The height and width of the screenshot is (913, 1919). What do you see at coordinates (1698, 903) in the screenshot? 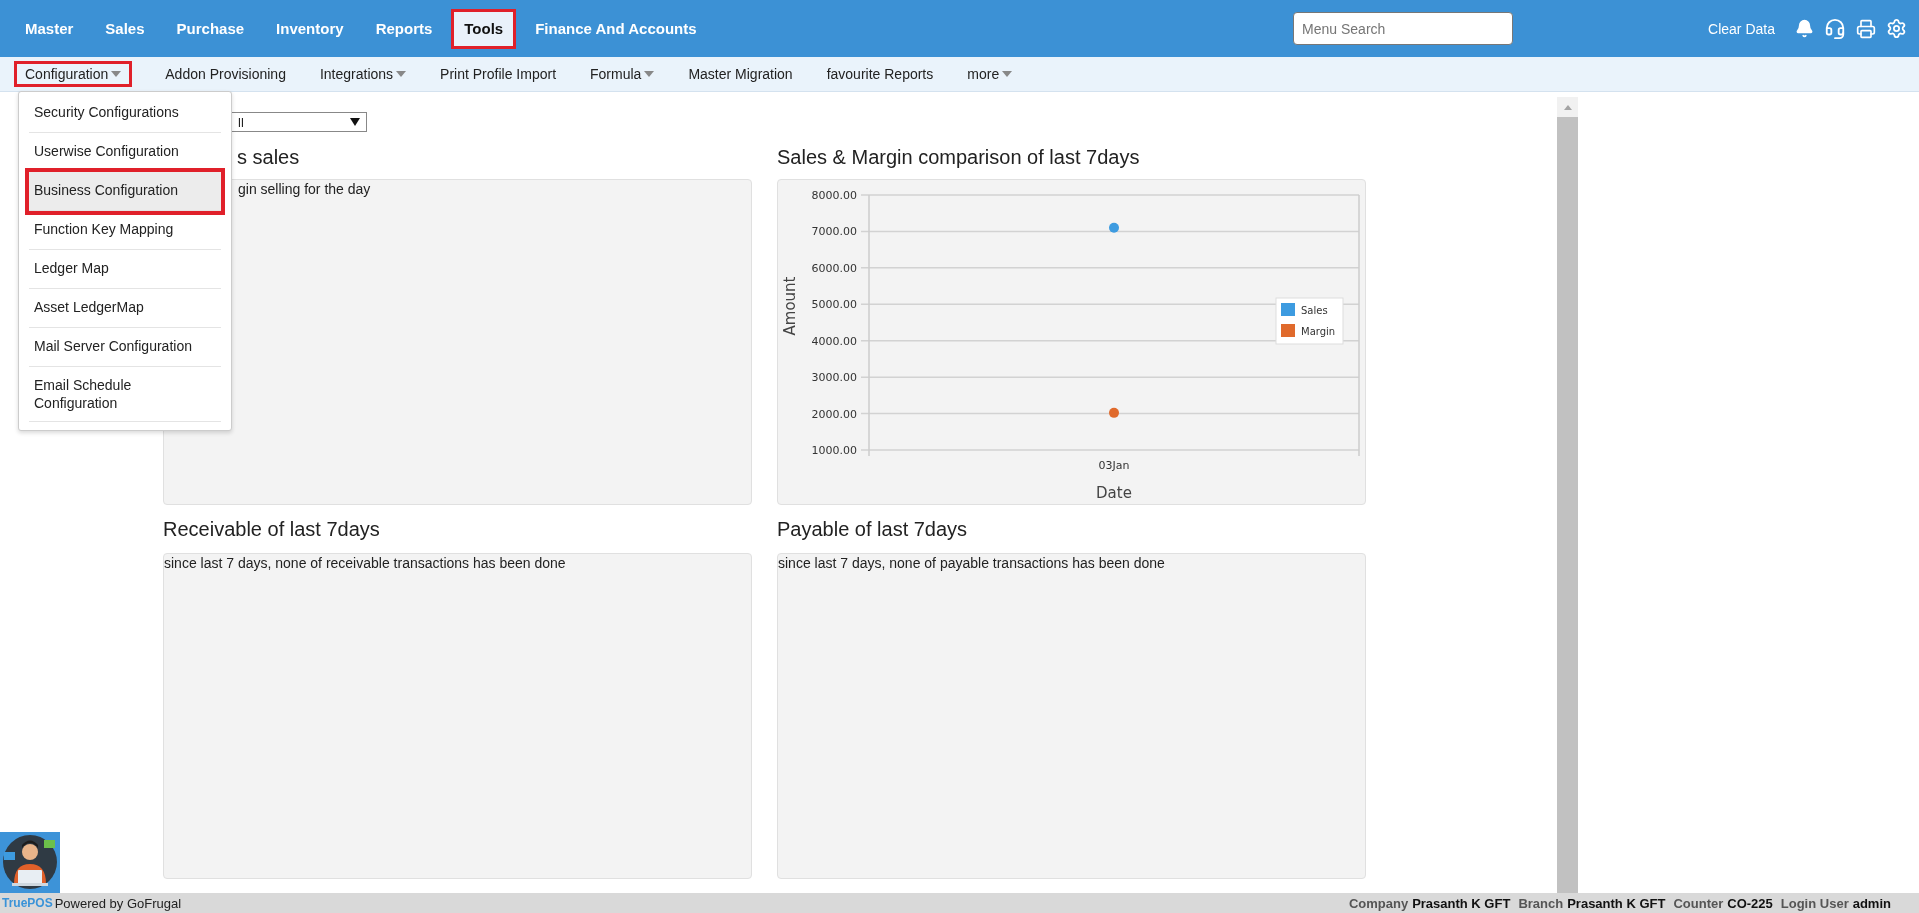
I see `status-label: Counter` at bounding box center [1698, 903].